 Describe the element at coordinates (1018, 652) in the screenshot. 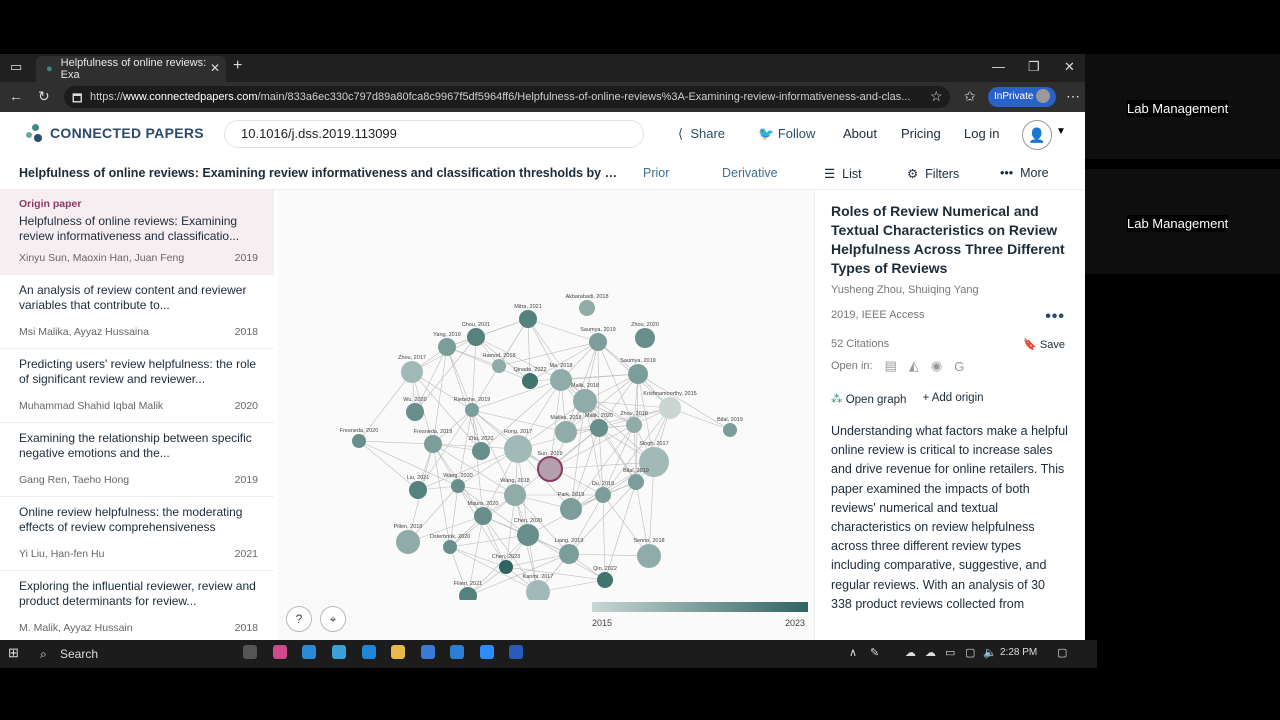

I see `clock: 2:28 PM` at that location.